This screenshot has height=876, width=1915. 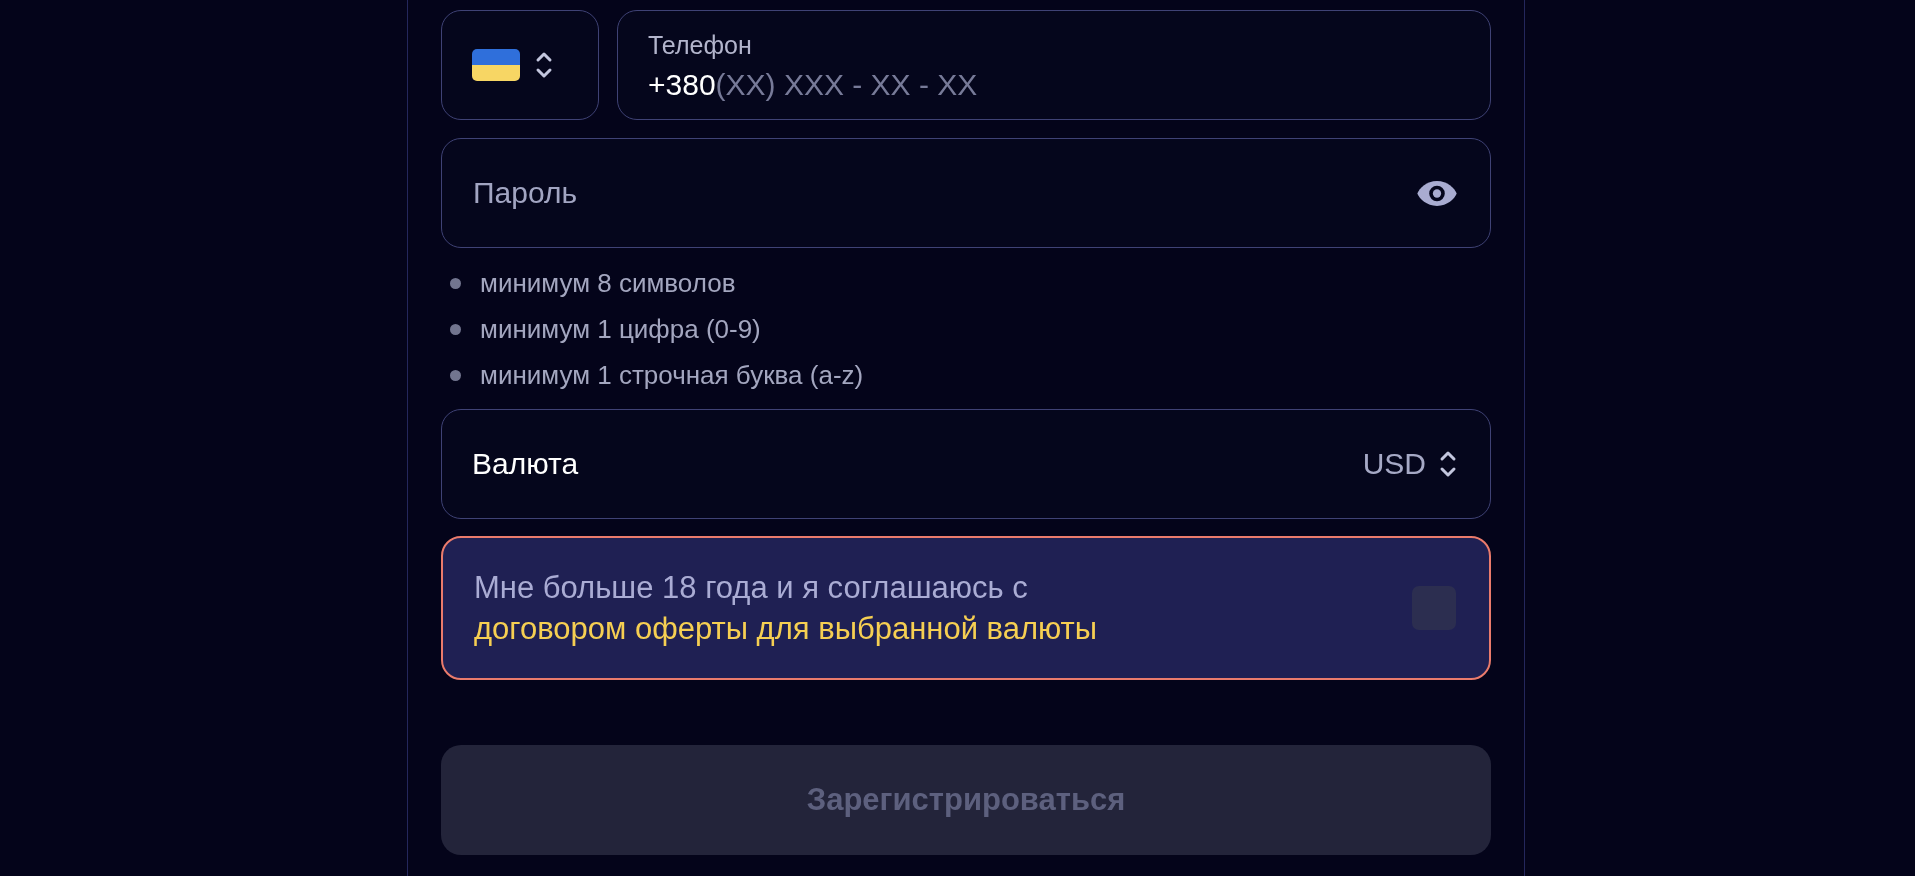 I want to click on password-field: Пароль, so click(x=966, y=193).